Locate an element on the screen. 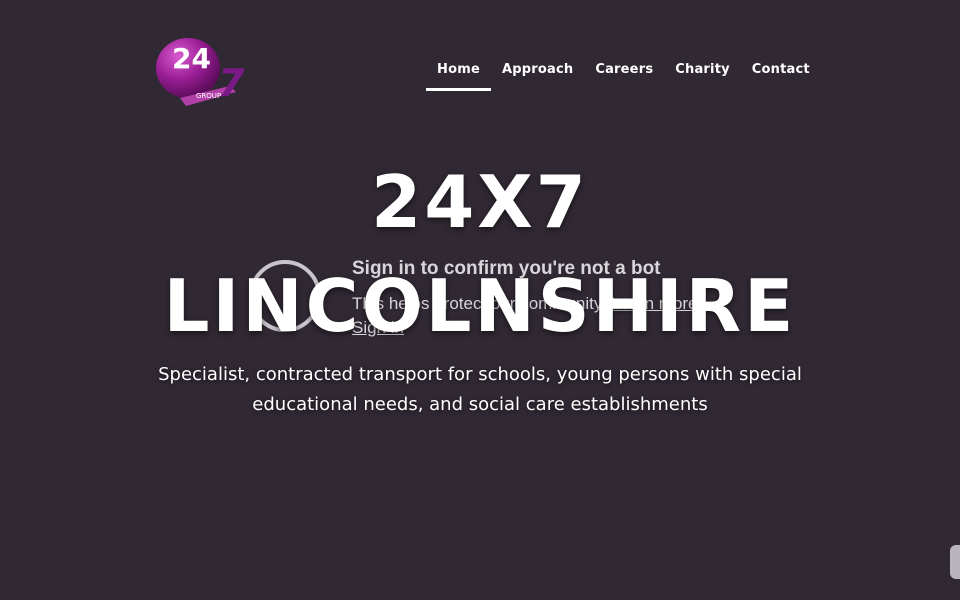  chat-tab is located at coordinates (955, 562).